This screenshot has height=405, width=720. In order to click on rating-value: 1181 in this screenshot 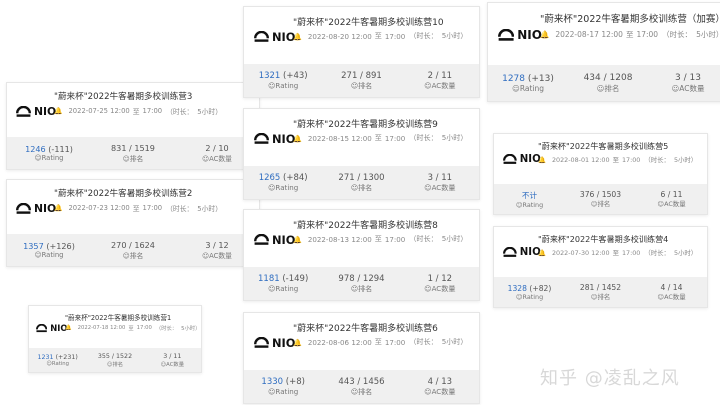, I will do `click(269, 279)`.